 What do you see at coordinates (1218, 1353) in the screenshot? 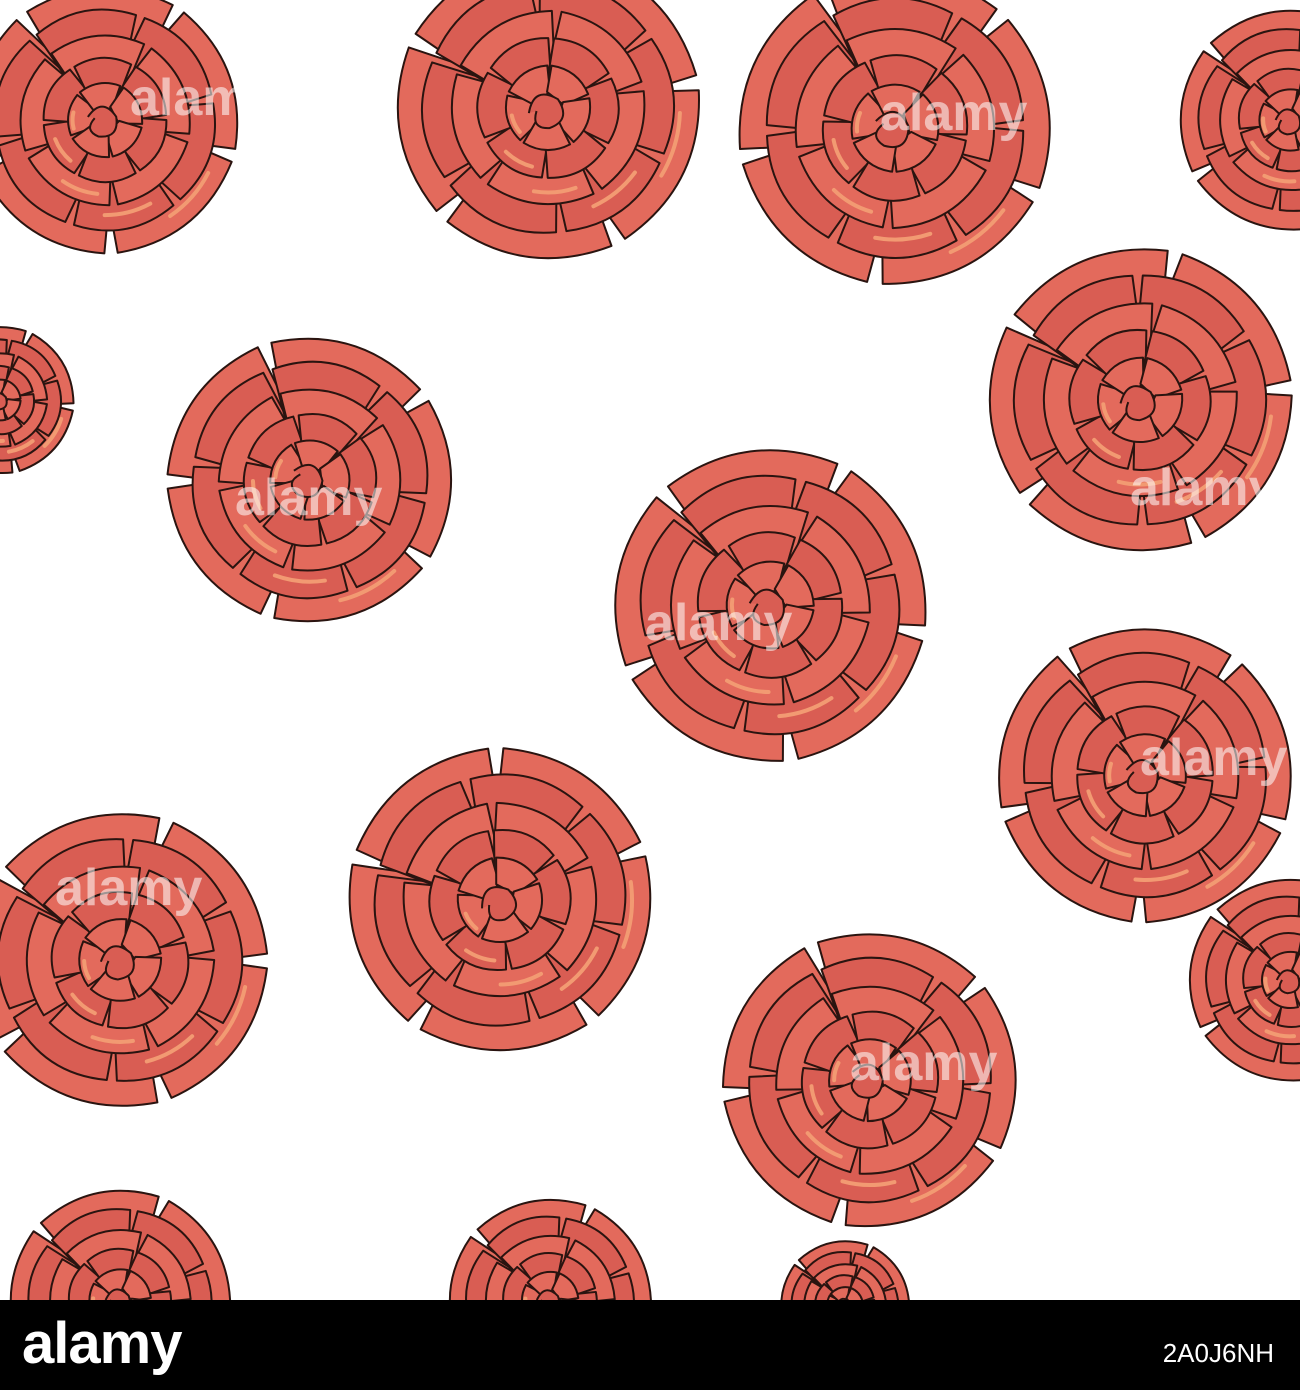
I see `image-id-label: 2A0J6NH` at bounding box center [1218, 1353].